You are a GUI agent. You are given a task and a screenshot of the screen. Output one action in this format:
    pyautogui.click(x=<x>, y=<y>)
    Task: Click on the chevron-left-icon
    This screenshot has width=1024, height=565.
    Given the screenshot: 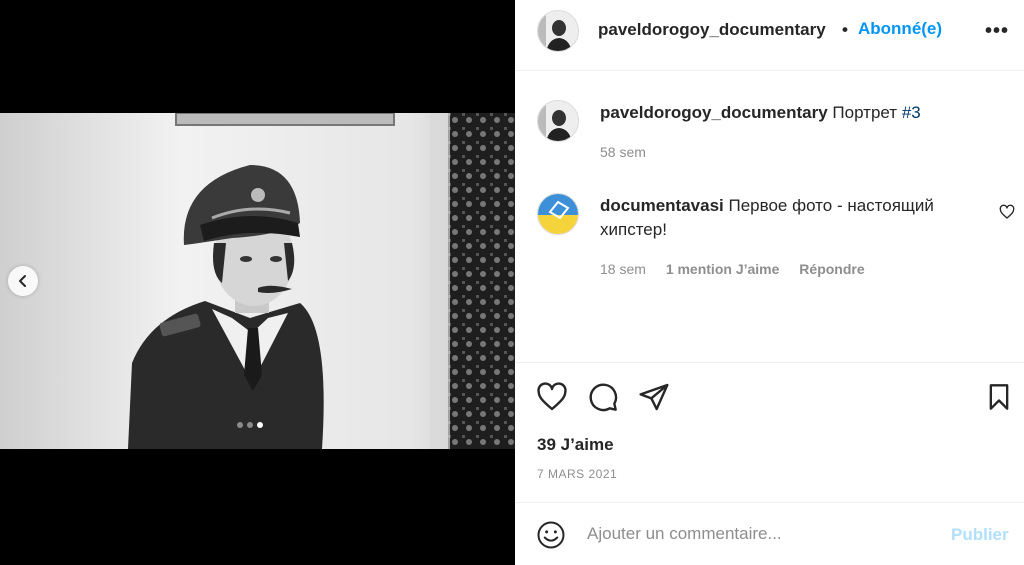 What is the action you would take?
    pyautogui.click(x=22, y=281)
    